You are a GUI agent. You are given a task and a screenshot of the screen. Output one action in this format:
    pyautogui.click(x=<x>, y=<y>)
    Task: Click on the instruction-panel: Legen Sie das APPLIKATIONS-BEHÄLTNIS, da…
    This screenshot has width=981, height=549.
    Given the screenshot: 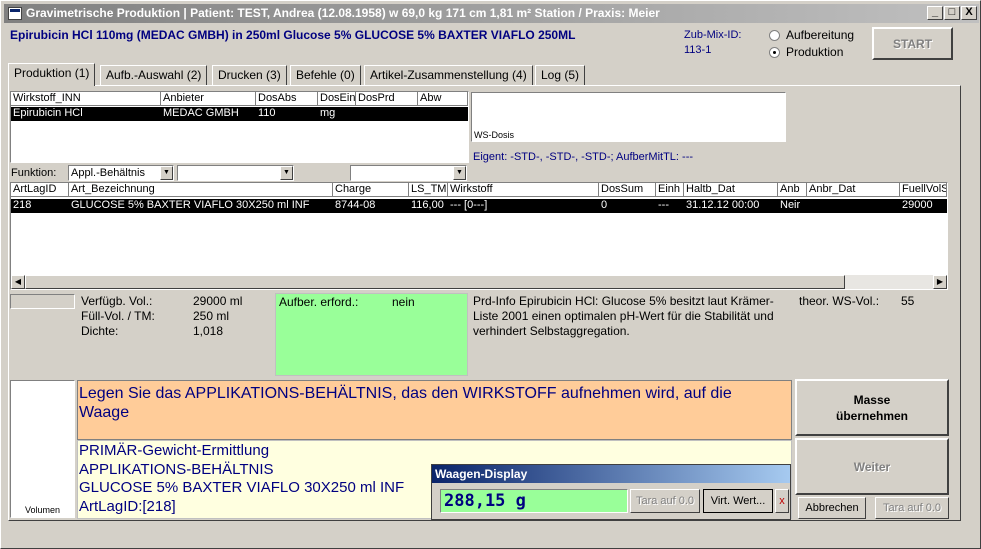 What is the action you would take?
    pyautogui.click(x=434, y=410)
    